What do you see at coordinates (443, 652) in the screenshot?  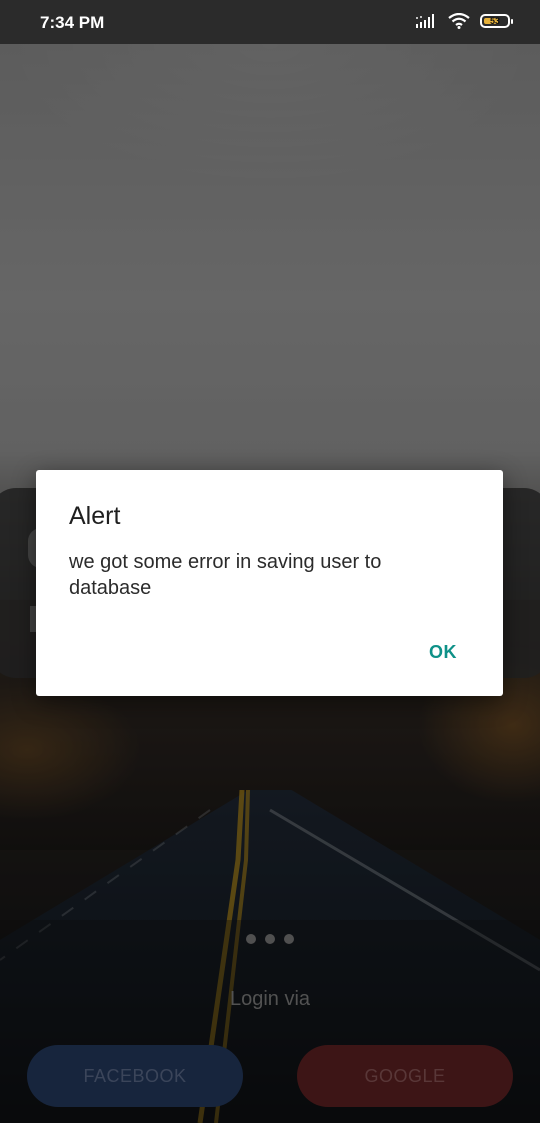 I see `ok-button: OK` at bounding box center [443, 652].